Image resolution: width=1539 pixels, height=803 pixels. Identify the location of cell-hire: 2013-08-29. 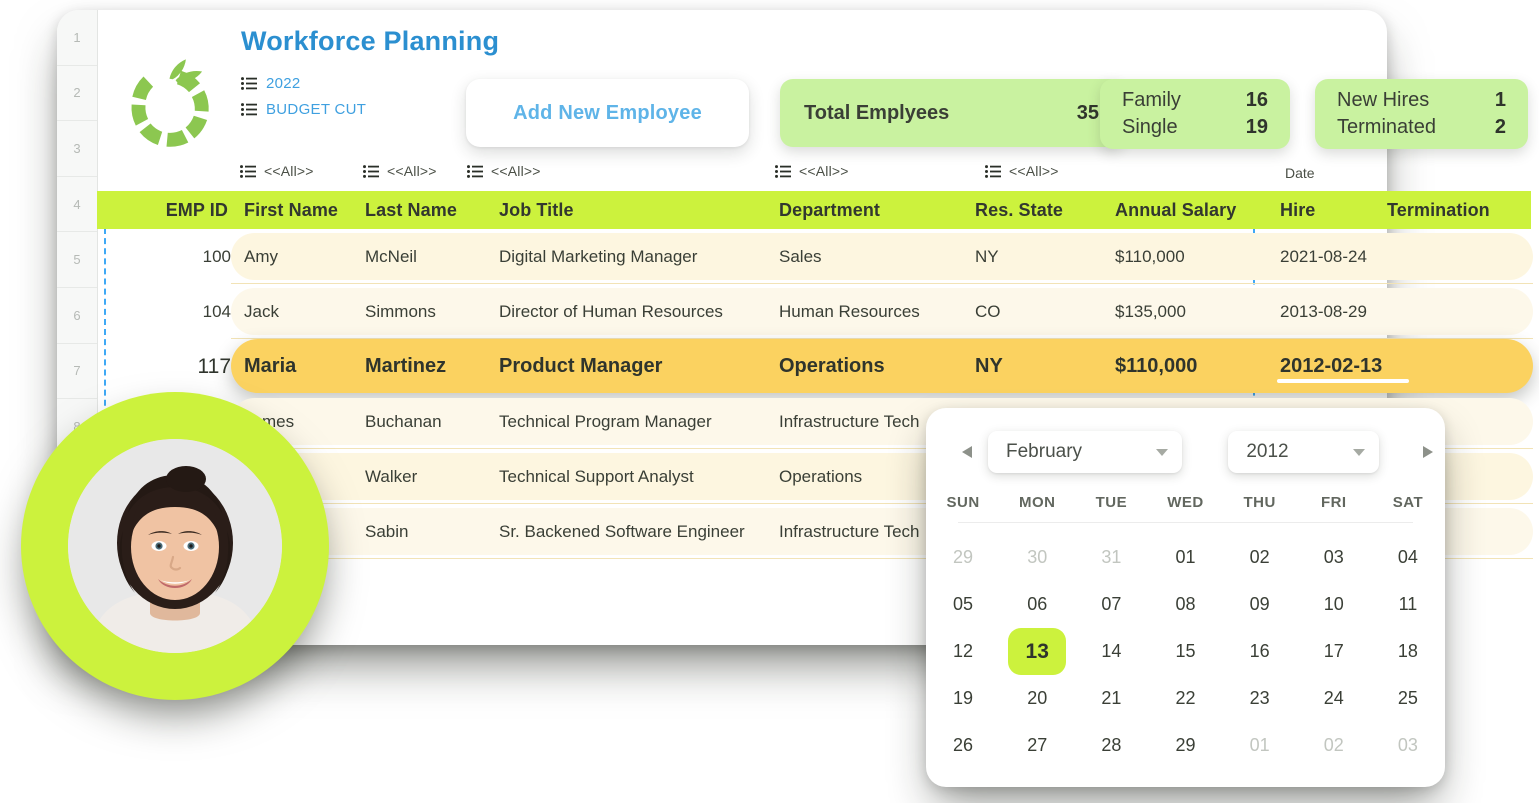
(1340, 311).